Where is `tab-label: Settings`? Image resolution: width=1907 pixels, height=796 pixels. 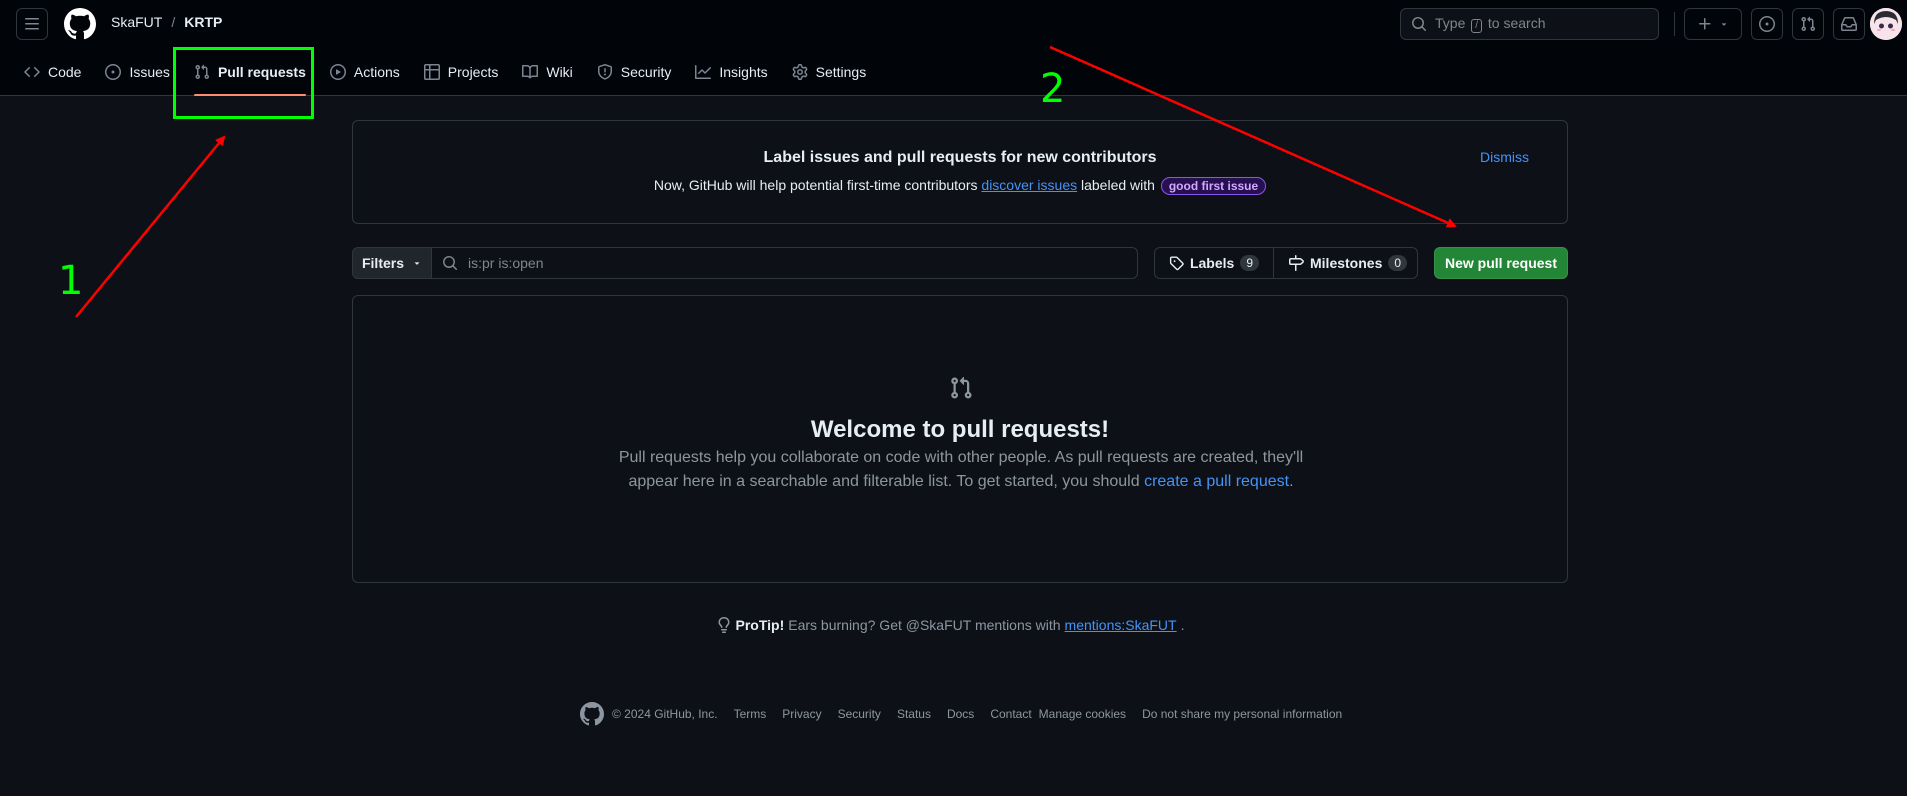 tab-label: Settings is located at coordinates (841, 72).